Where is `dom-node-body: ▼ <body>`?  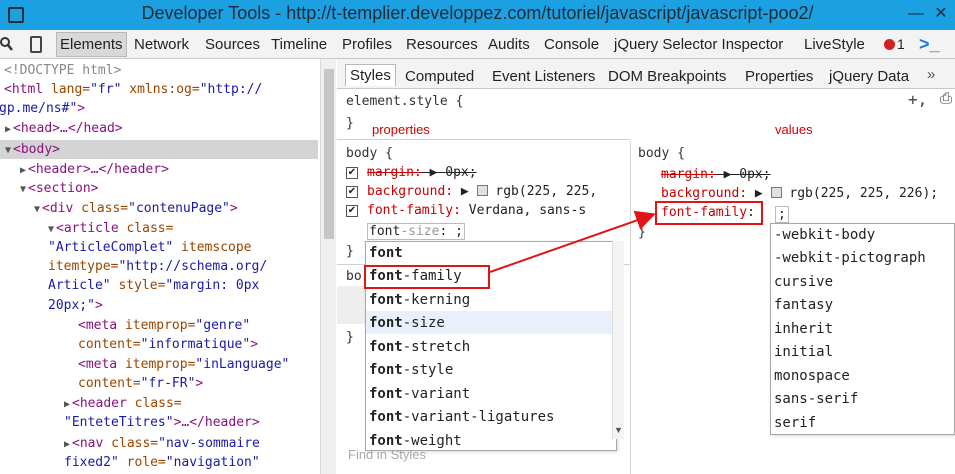 dom-node-body: ▼ <body> is located at coordinates (32, 149).